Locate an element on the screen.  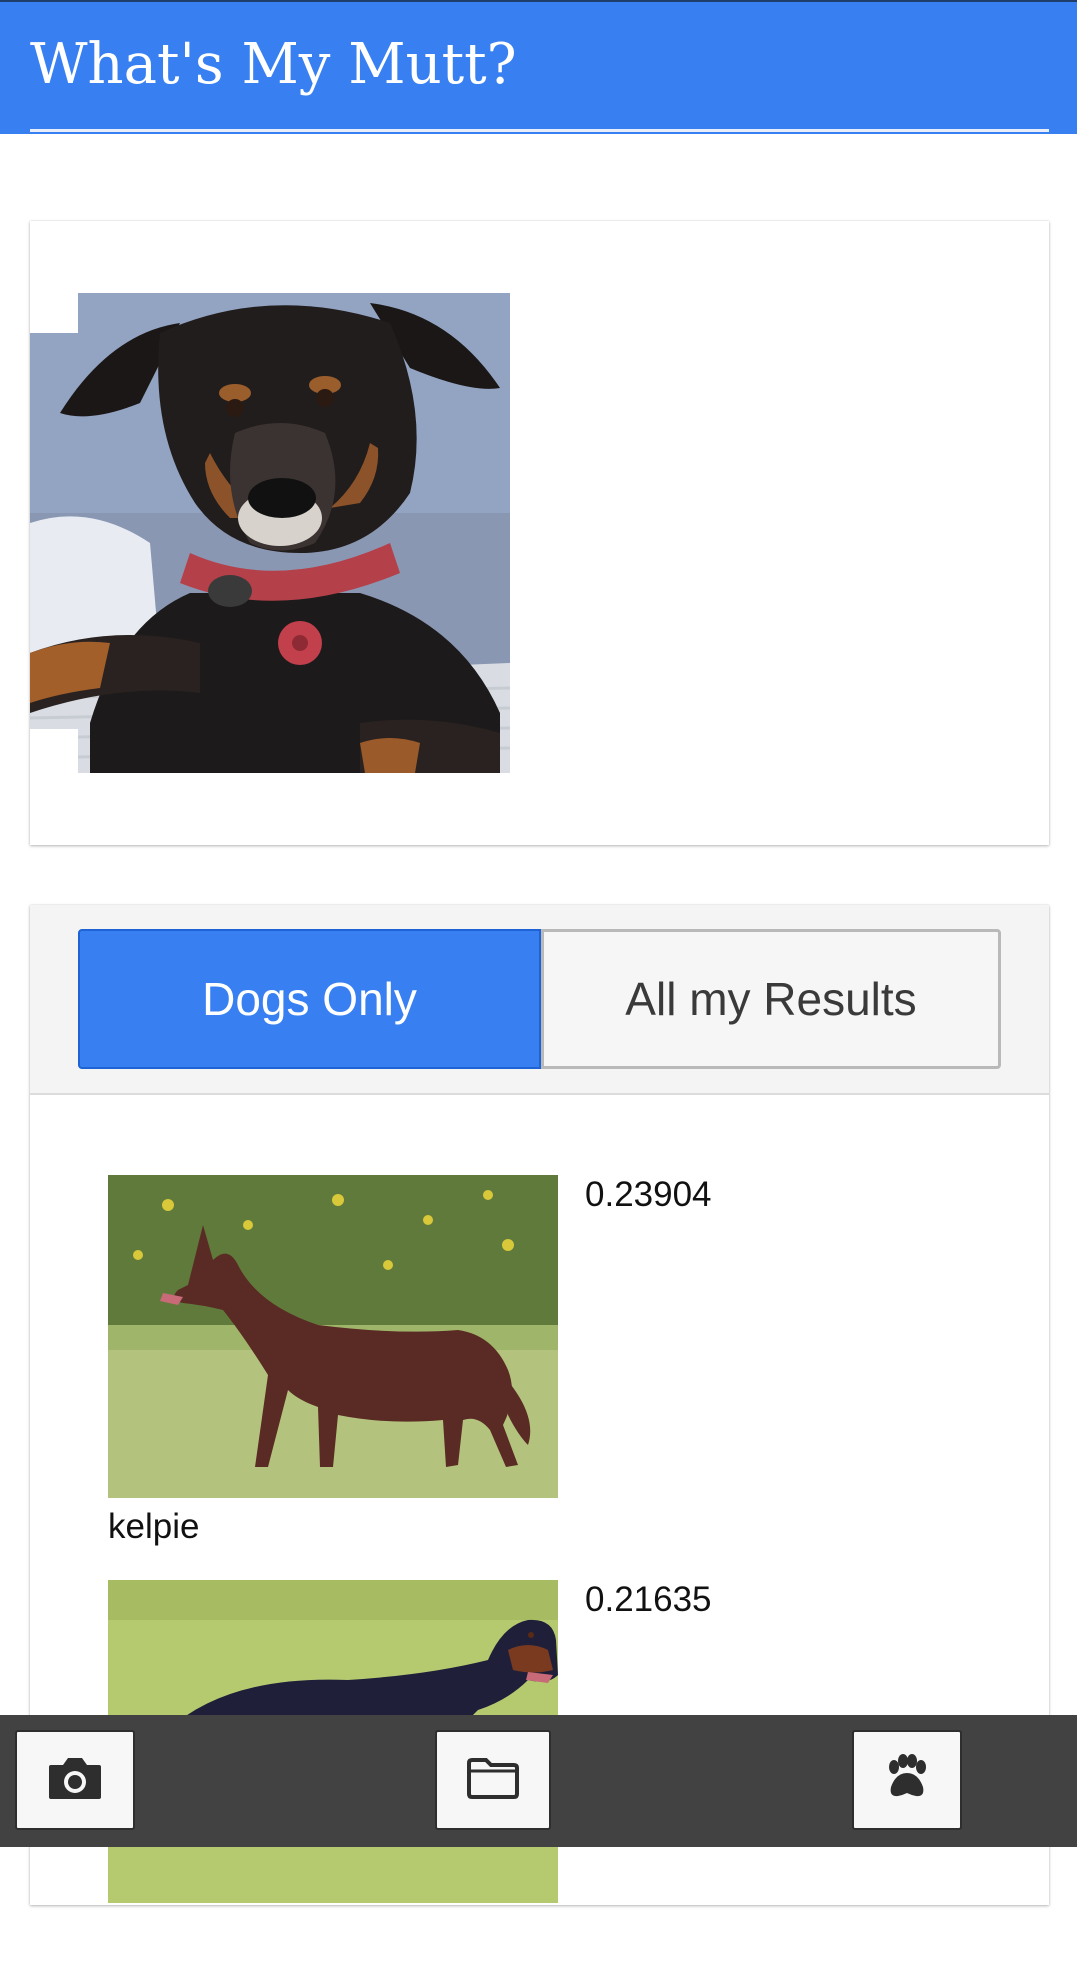
result-score: 0.21635 is located at coordinates (648, 1599).